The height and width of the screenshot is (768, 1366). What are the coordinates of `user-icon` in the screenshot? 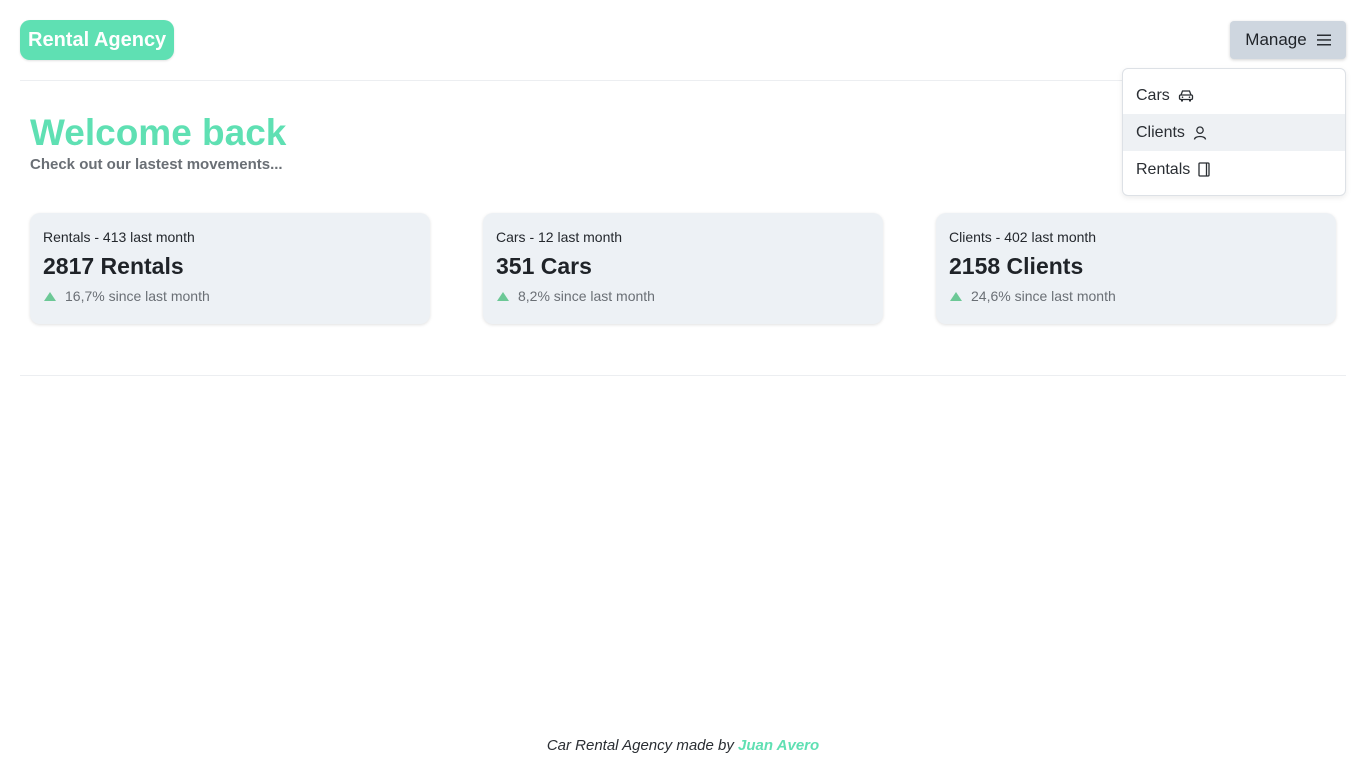 It's located at (1200, 132).